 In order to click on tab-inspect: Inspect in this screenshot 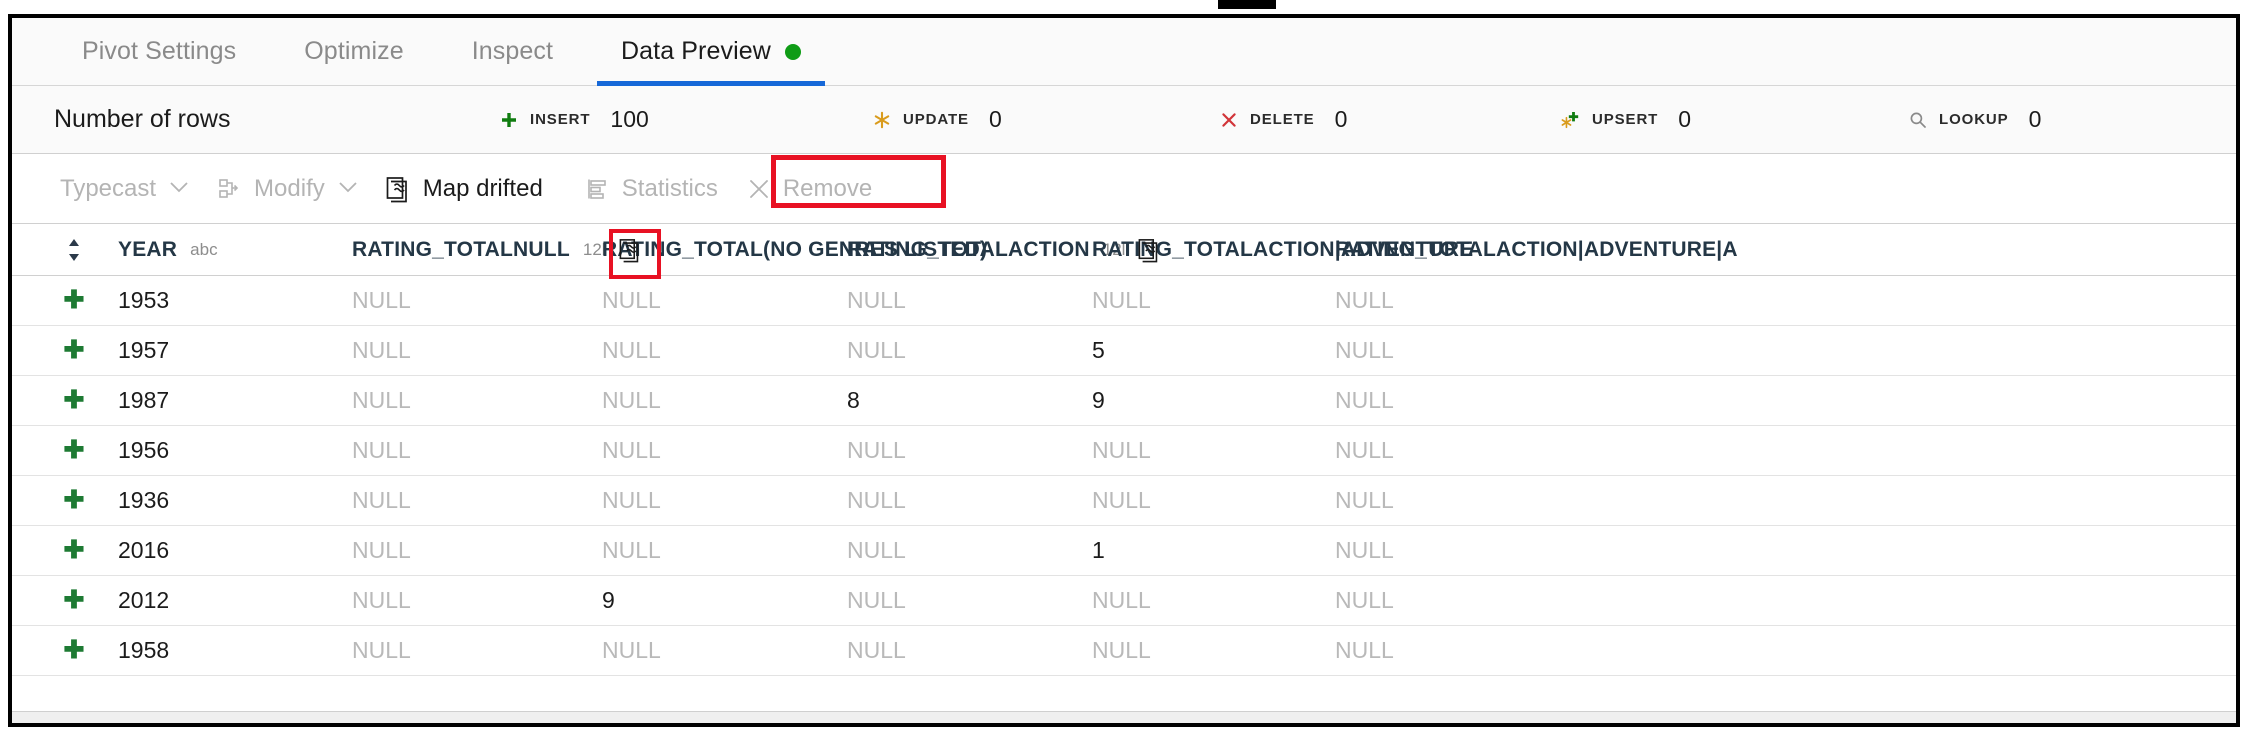, I will do `click(512, 51)`.